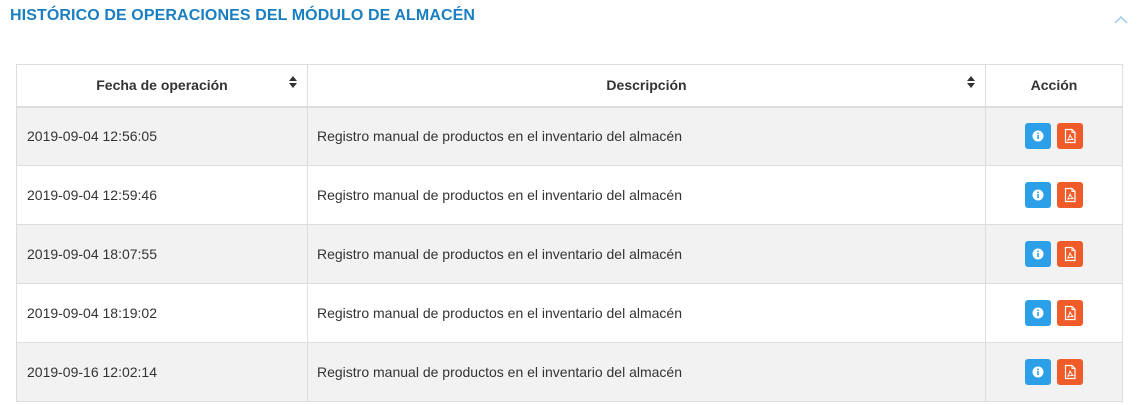  Describe the element at coordinates (1121, 18) in the screenshot. I see `chevron-up-icon` at that location.